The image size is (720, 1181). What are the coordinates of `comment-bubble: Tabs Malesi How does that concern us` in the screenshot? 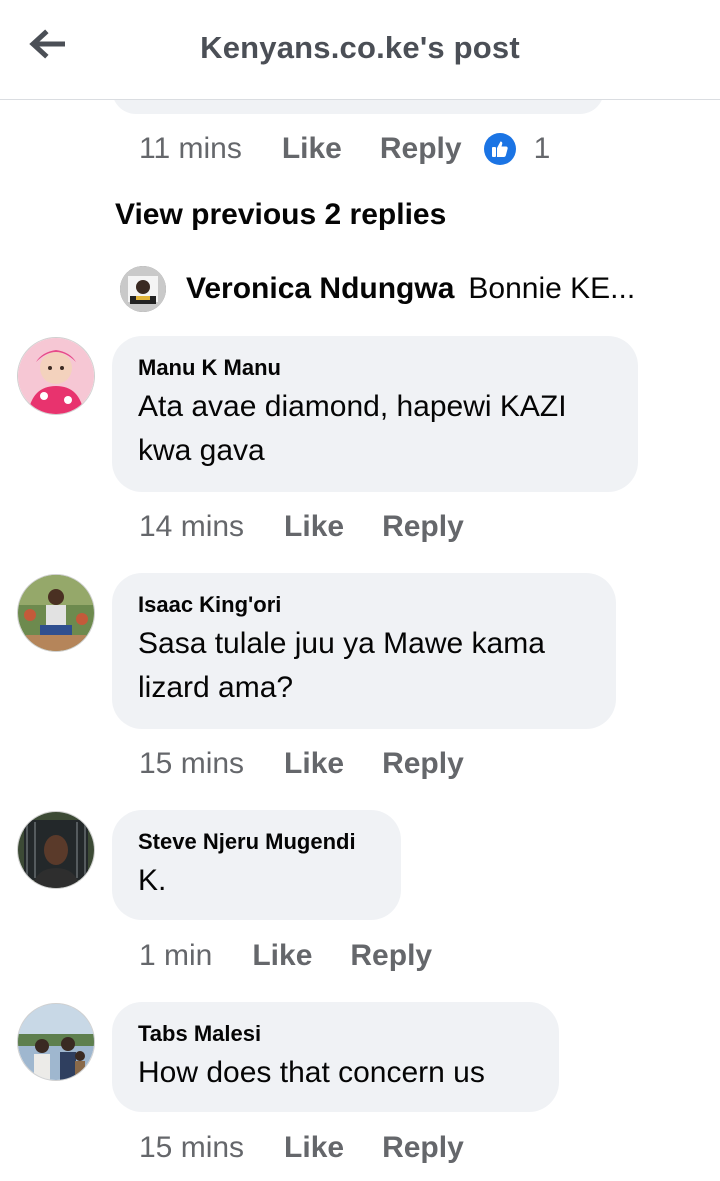 It's located at (335, 1057).